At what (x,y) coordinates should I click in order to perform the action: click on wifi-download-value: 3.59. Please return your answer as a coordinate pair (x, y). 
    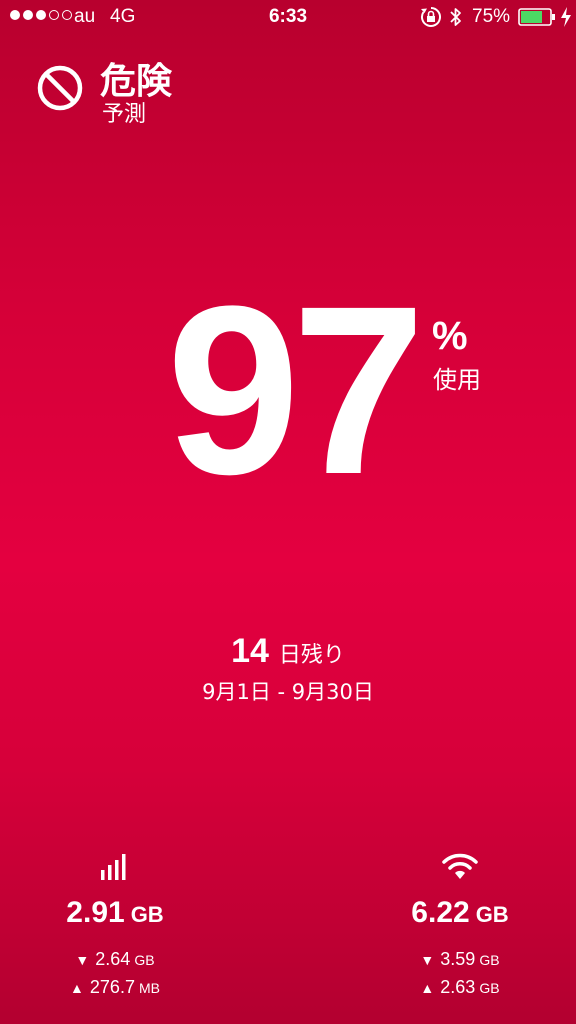
    Looking at the image, I should click on (458, 959).